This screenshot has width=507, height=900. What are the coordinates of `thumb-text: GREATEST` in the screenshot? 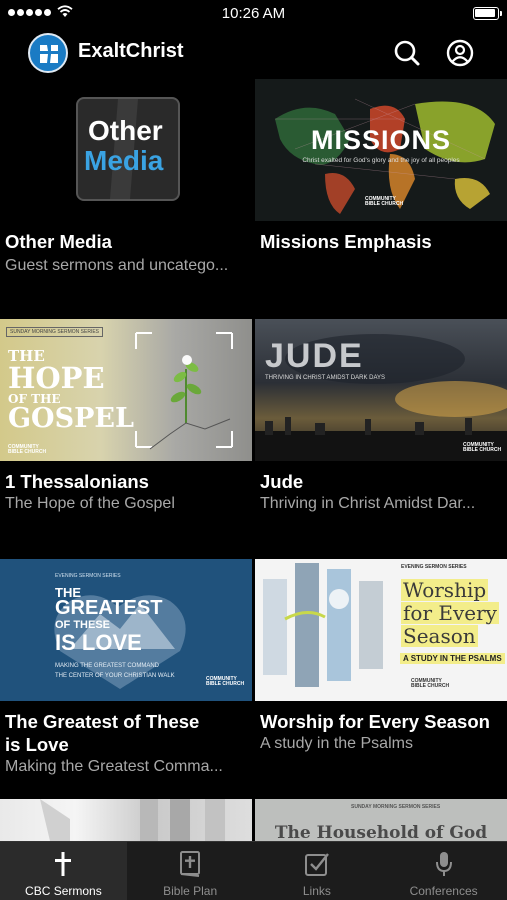 It's located at (109, 608).